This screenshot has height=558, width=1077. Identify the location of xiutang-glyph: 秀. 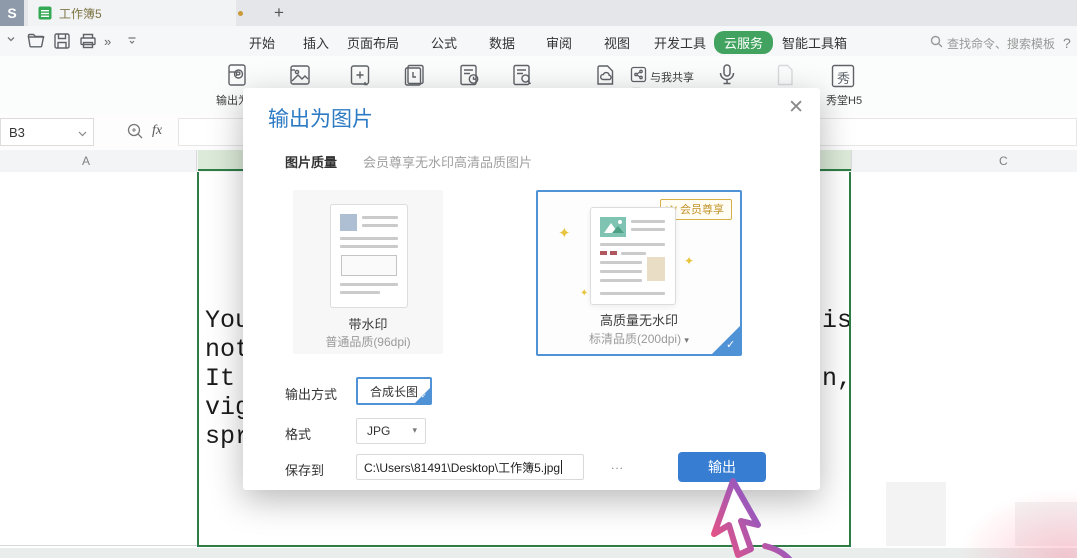
(844, 78).